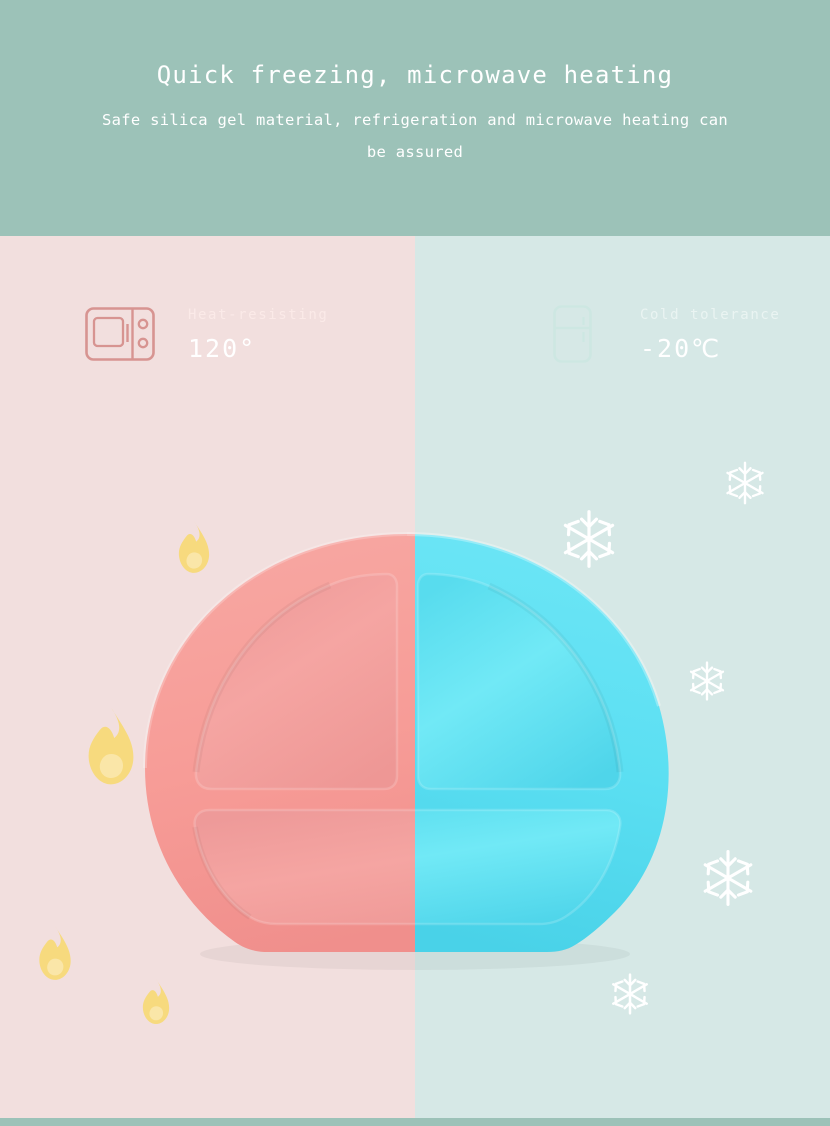 This screenshot has width=830, height=1126. I want to click on feature-cold-tolerance: Cold tolerance -20℃, so click(658, 334).